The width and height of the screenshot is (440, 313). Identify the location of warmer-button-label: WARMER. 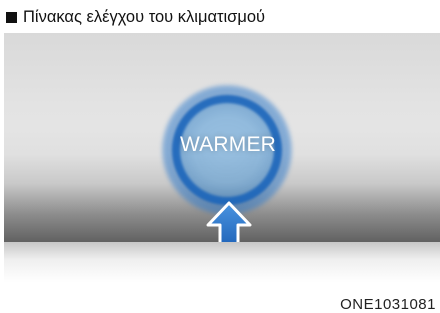
(228, 144).